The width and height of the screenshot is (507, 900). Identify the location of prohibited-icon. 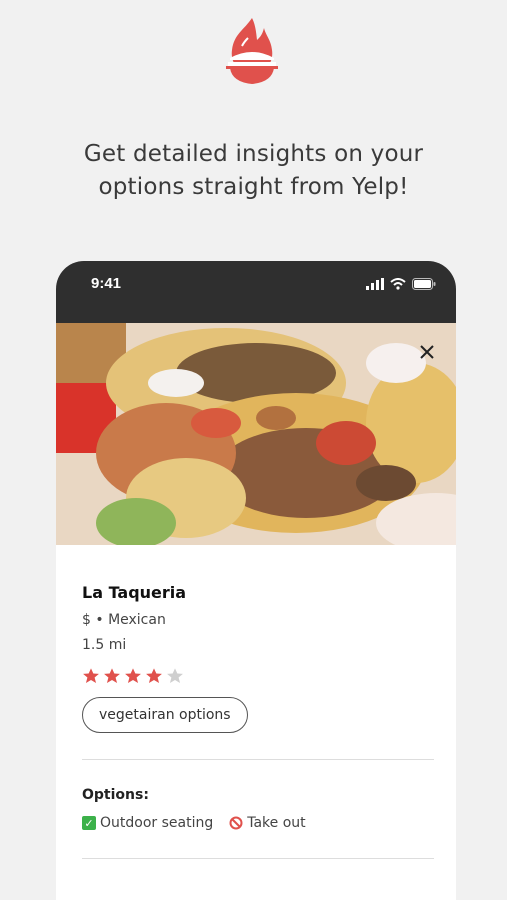
(236, 823).